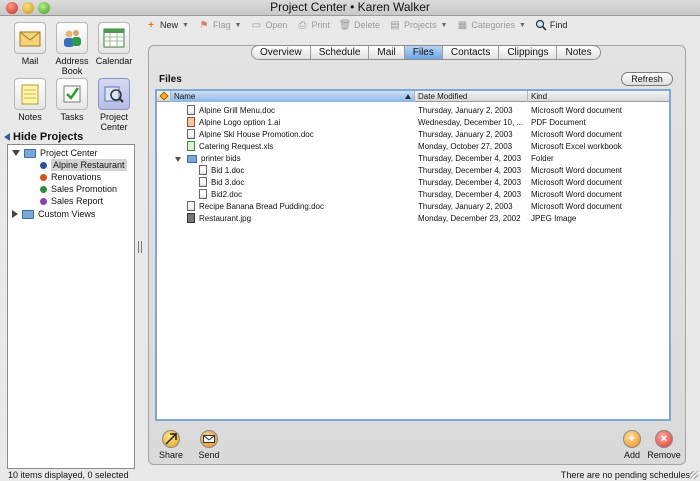 Image resolution: width=700 pixels, height=481 pixels. Describe the element at coordinates (237, 110) in the screenshot. I see `file-name: Alpine Grill Menu.doc` at that location.